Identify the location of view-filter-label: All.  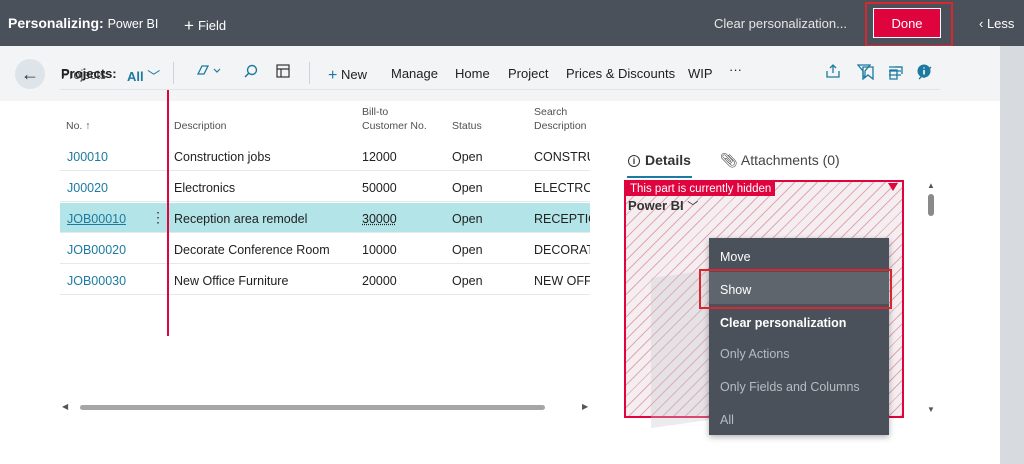
(135, 76).